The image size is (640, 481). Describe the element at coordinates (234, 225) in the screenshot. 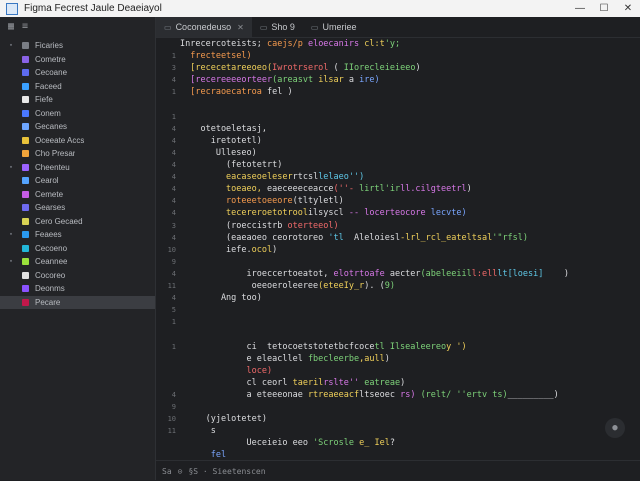

I see `code-token: (roeccistrb` at that location.